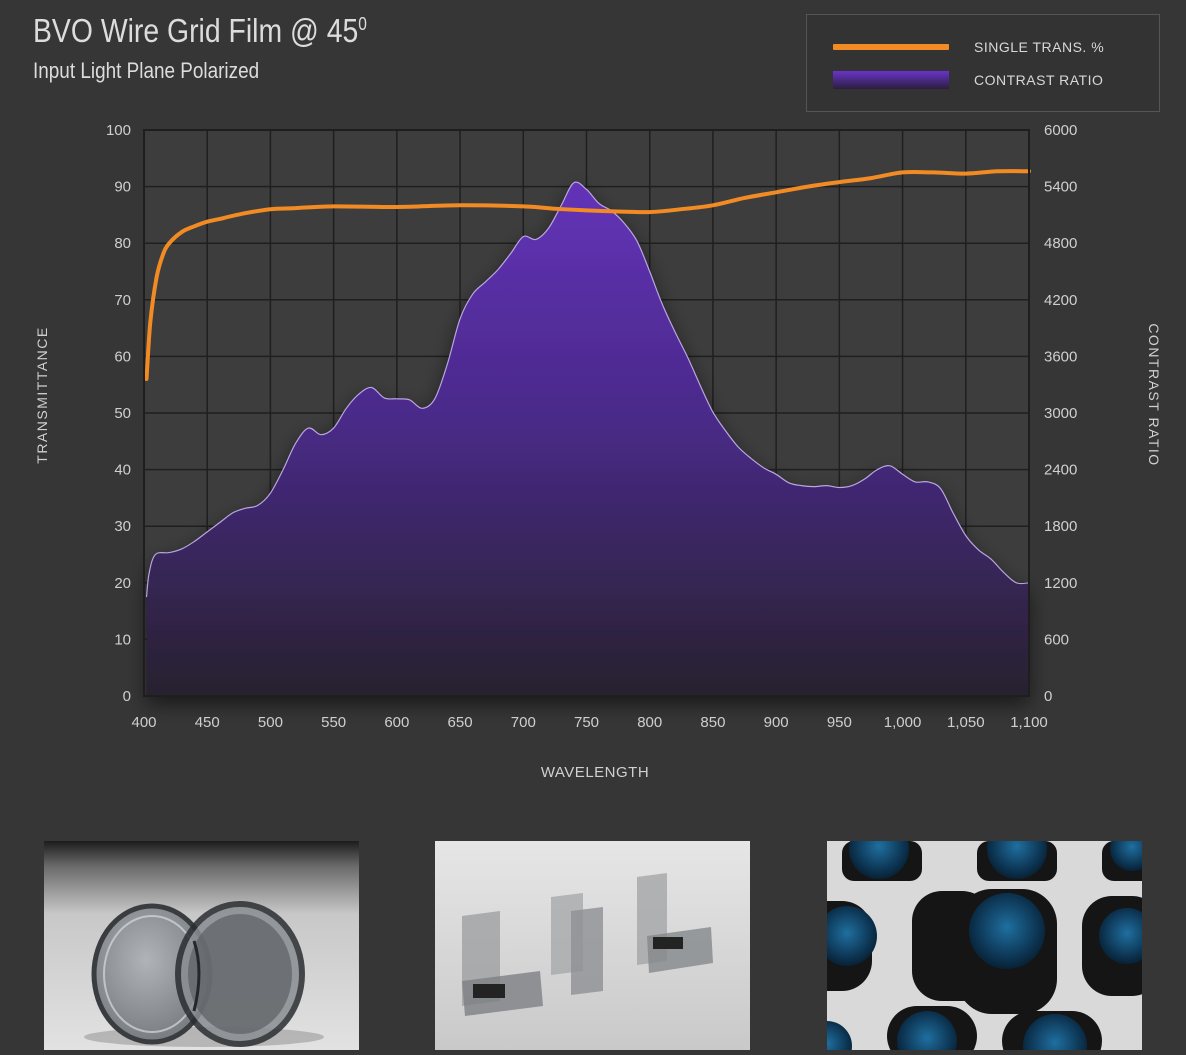  What do you see at coordinates (1060, 583) in the screenshot?
I see `y2-tick-label: 1200` at bounding box center [1060, 583].